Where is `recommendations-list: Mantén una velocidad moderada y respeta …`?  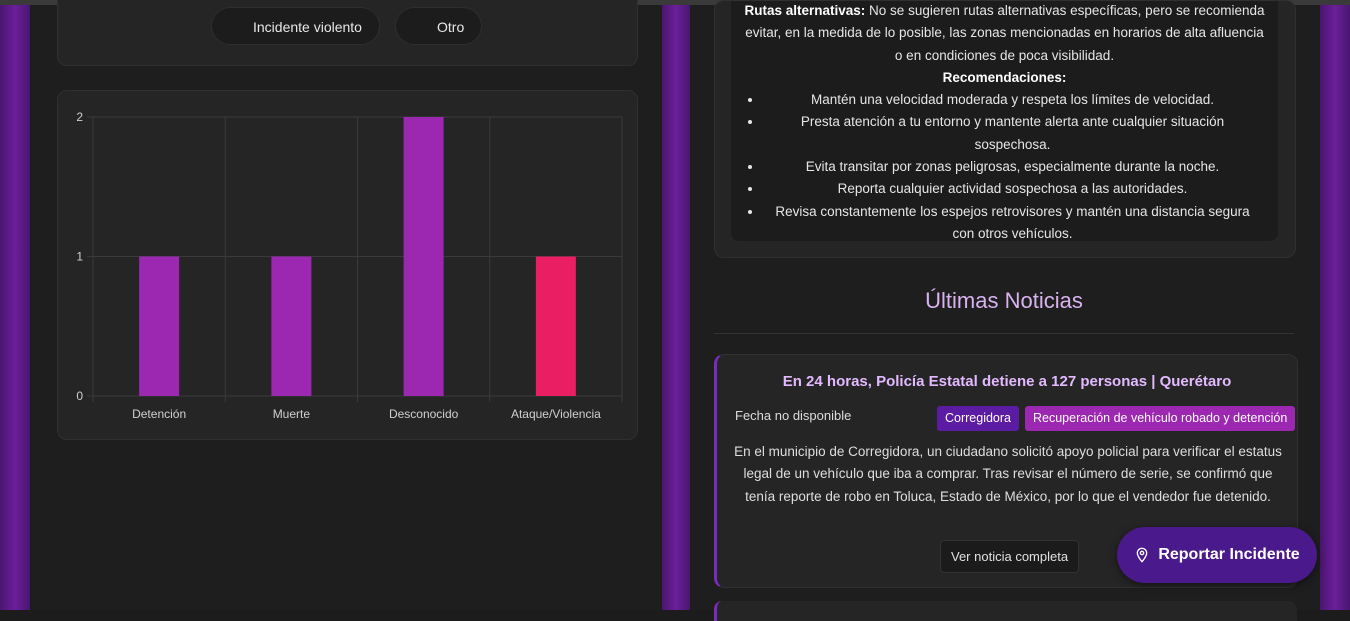
recommendations-list: Mantén una velocidad moderada y respeta … is located at coordinates (1004, 167).